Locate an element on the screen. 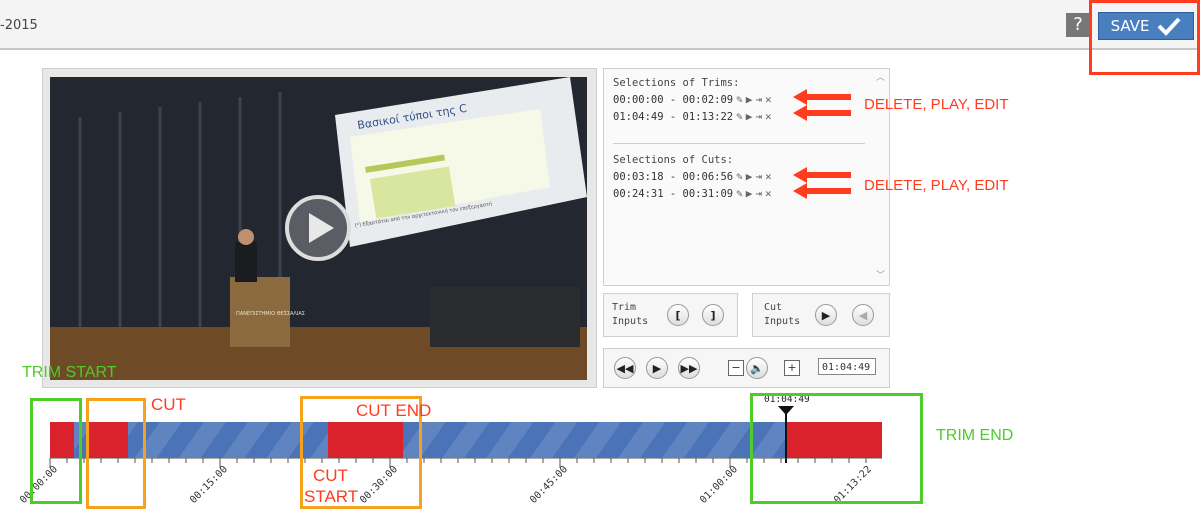  annotation-cut: CUT is located at coordinates (168, 404).